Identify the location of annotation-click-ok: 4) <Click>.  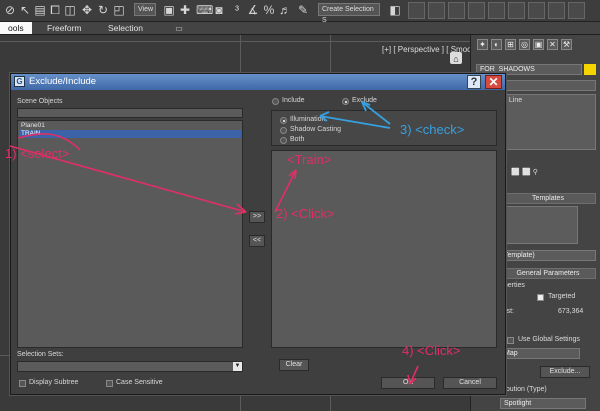
(431, 350).